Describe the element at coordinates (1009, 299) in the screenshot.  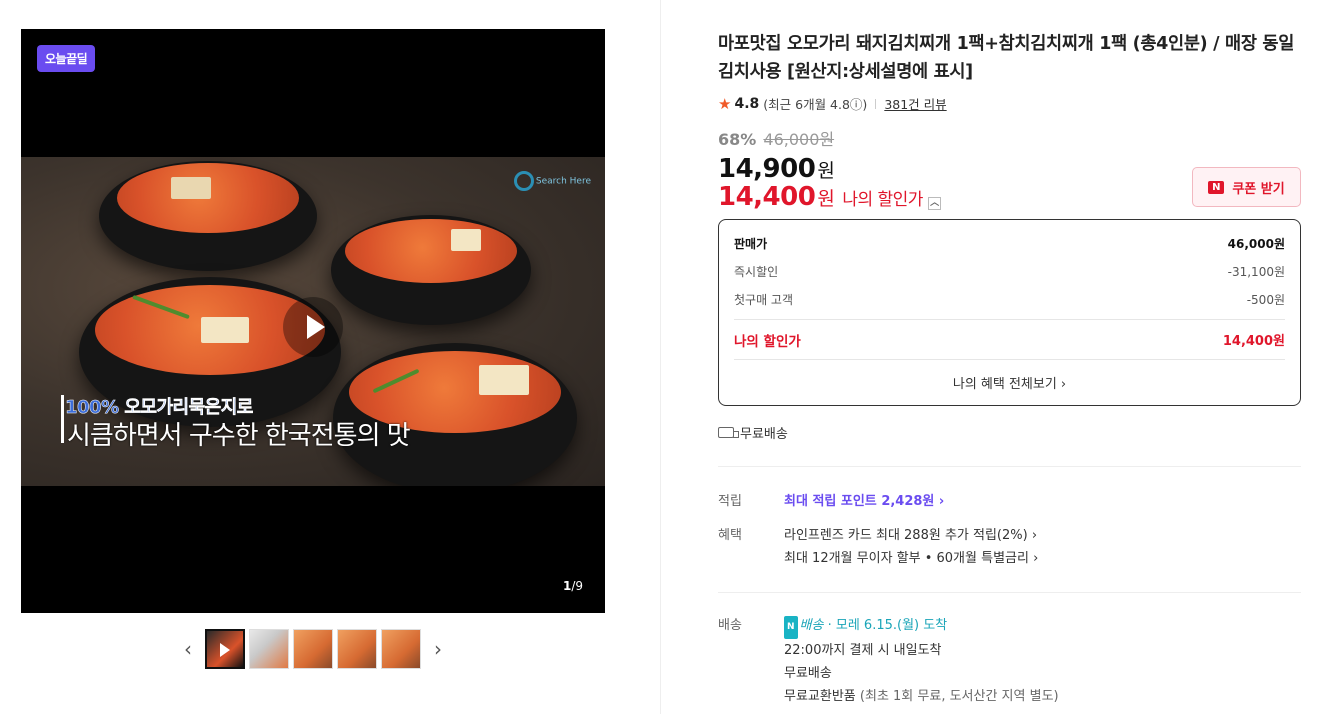
I see `price-row-first-purchase: 첫구매 고객 -500원` at that location.